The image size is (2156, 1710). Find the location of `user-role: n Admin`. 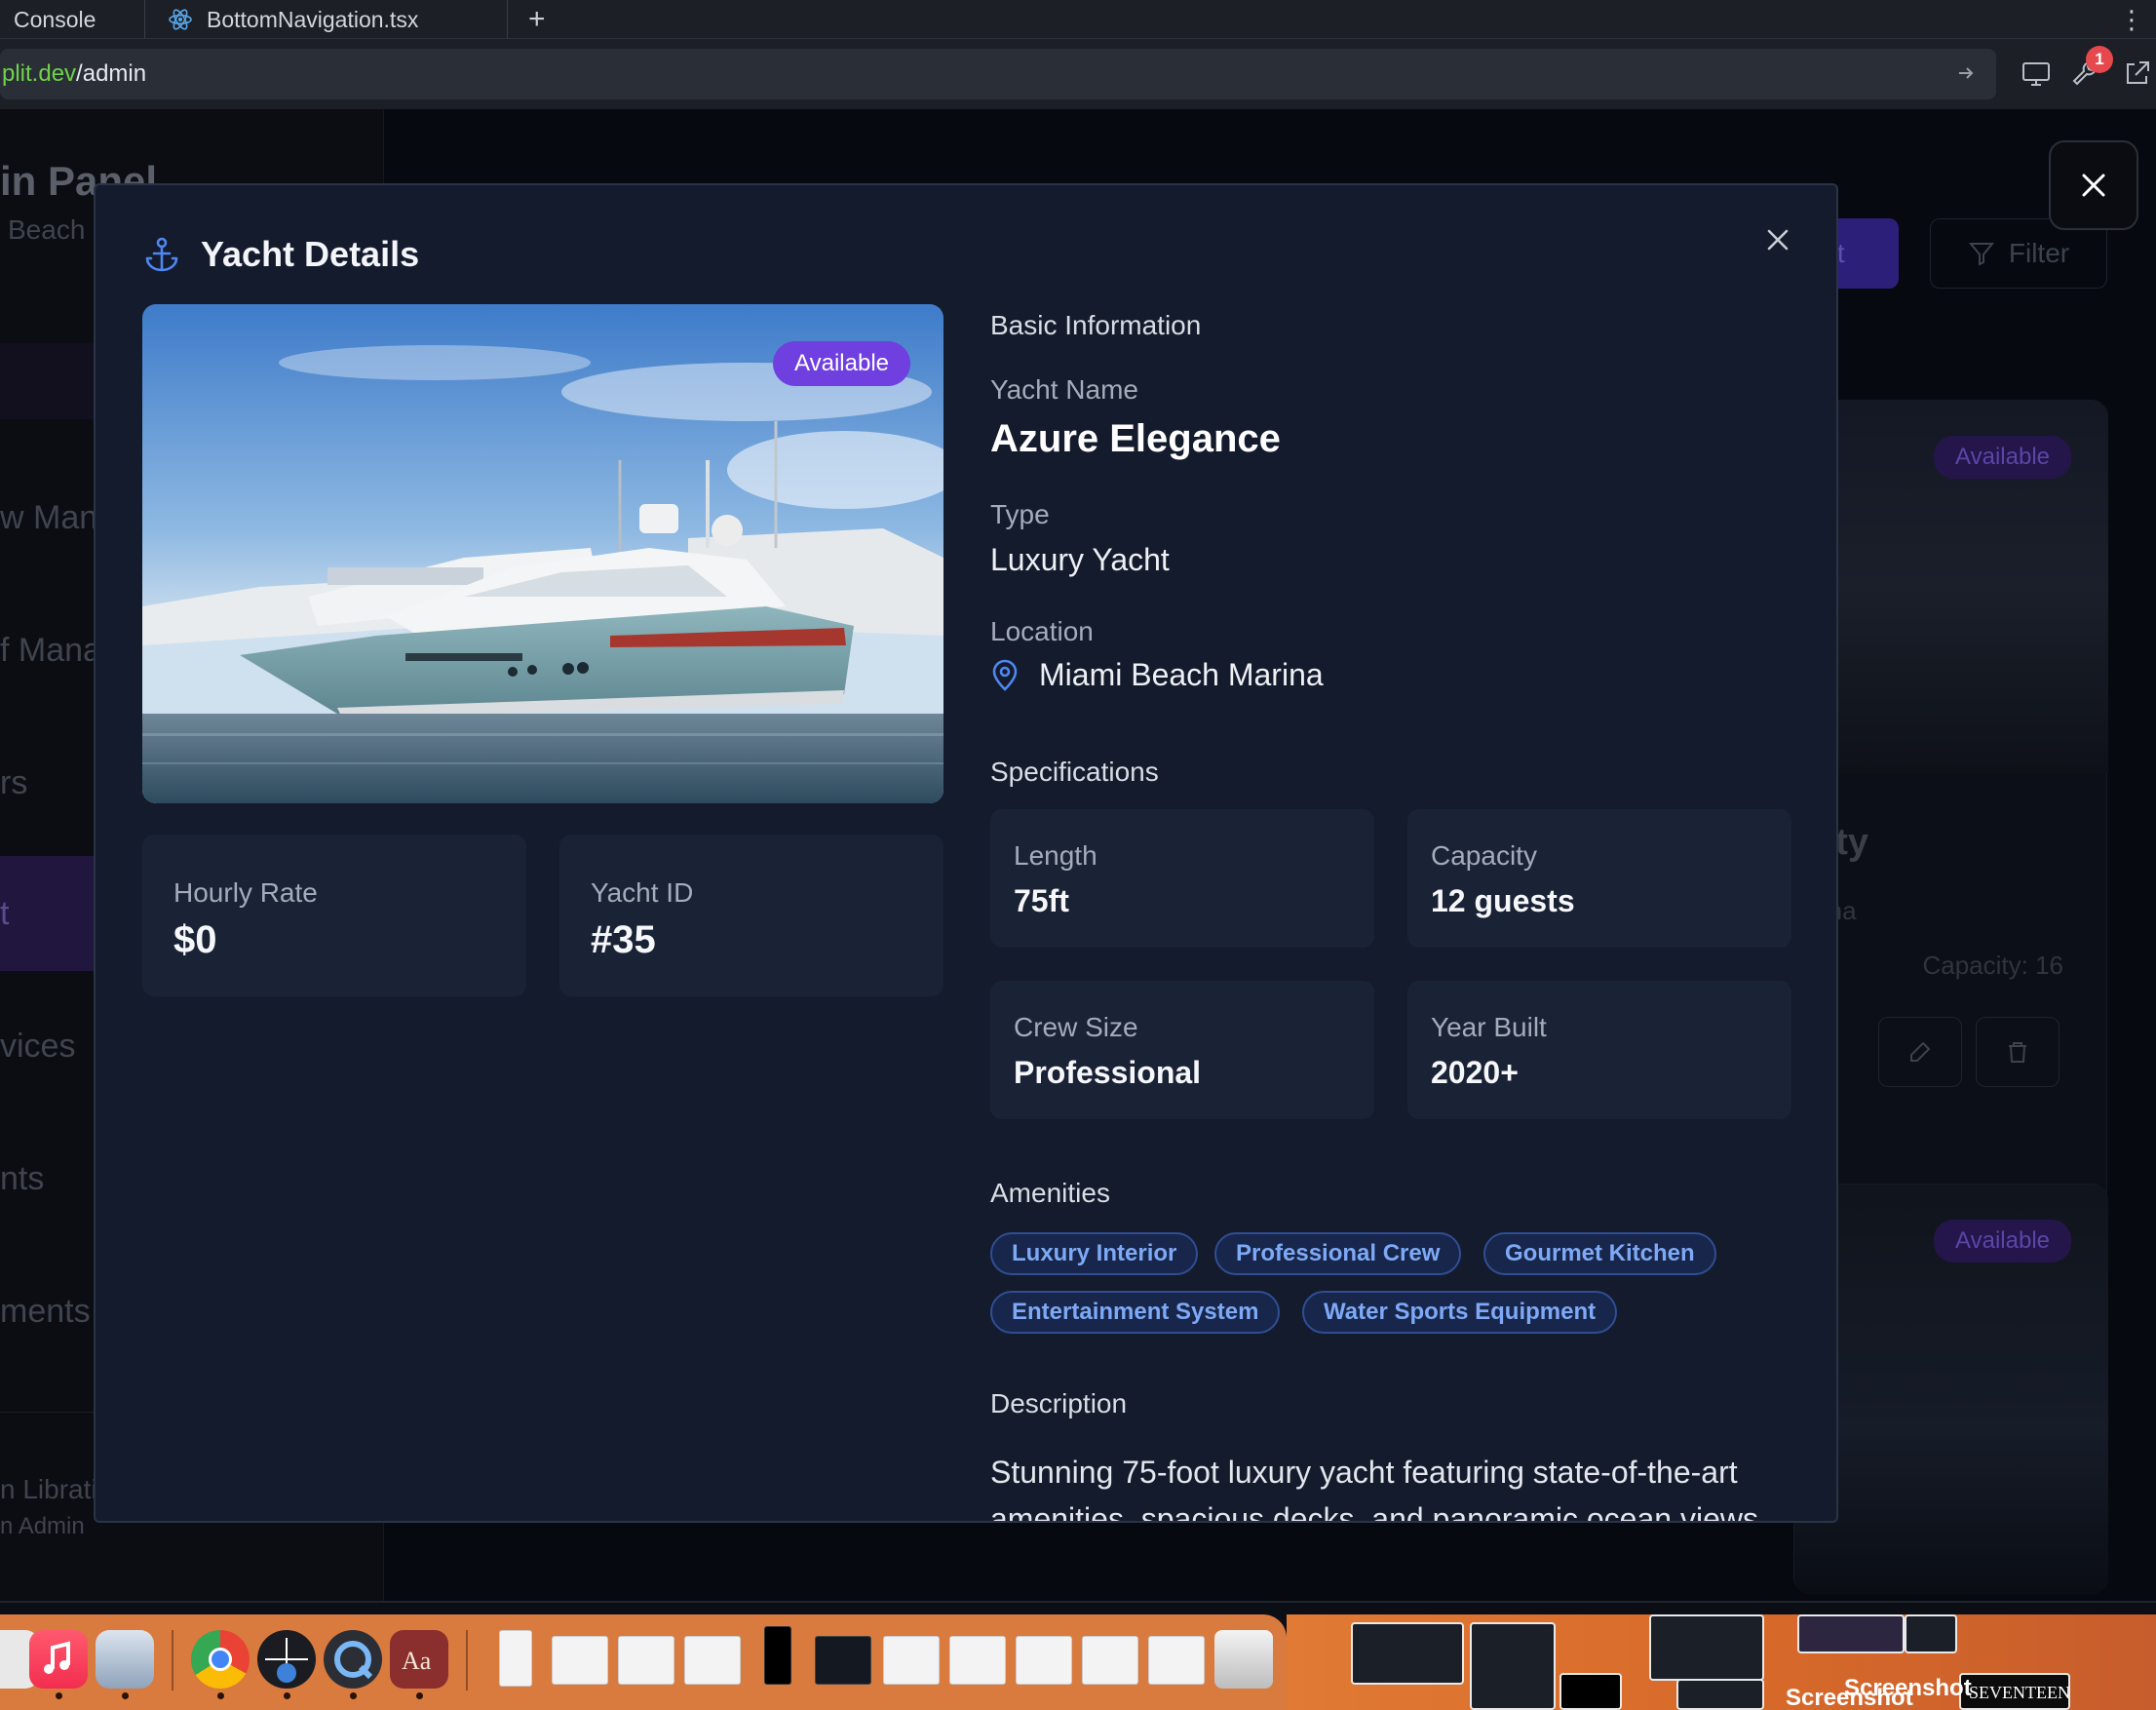

user-role: n Admin is located at coordinates (42, 1526).